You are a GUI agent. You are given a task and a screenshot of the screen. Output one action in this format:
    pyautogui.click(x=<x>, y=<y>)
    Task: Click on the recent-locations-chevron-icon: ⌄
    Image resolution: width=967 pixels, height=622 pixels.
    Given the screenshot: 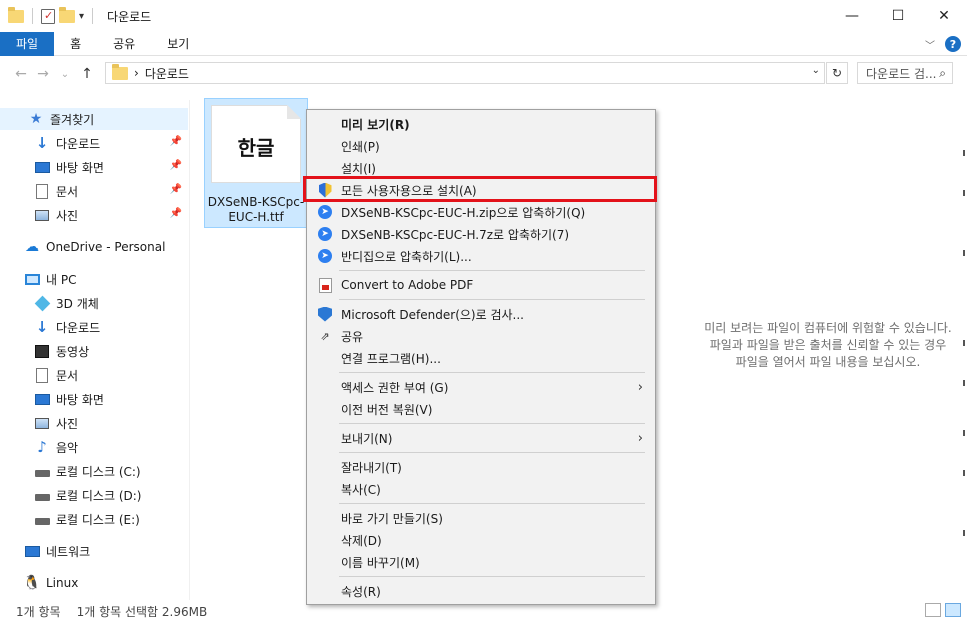 What is the action you would take?
    pyautogui.click(x=65, y=74)
    